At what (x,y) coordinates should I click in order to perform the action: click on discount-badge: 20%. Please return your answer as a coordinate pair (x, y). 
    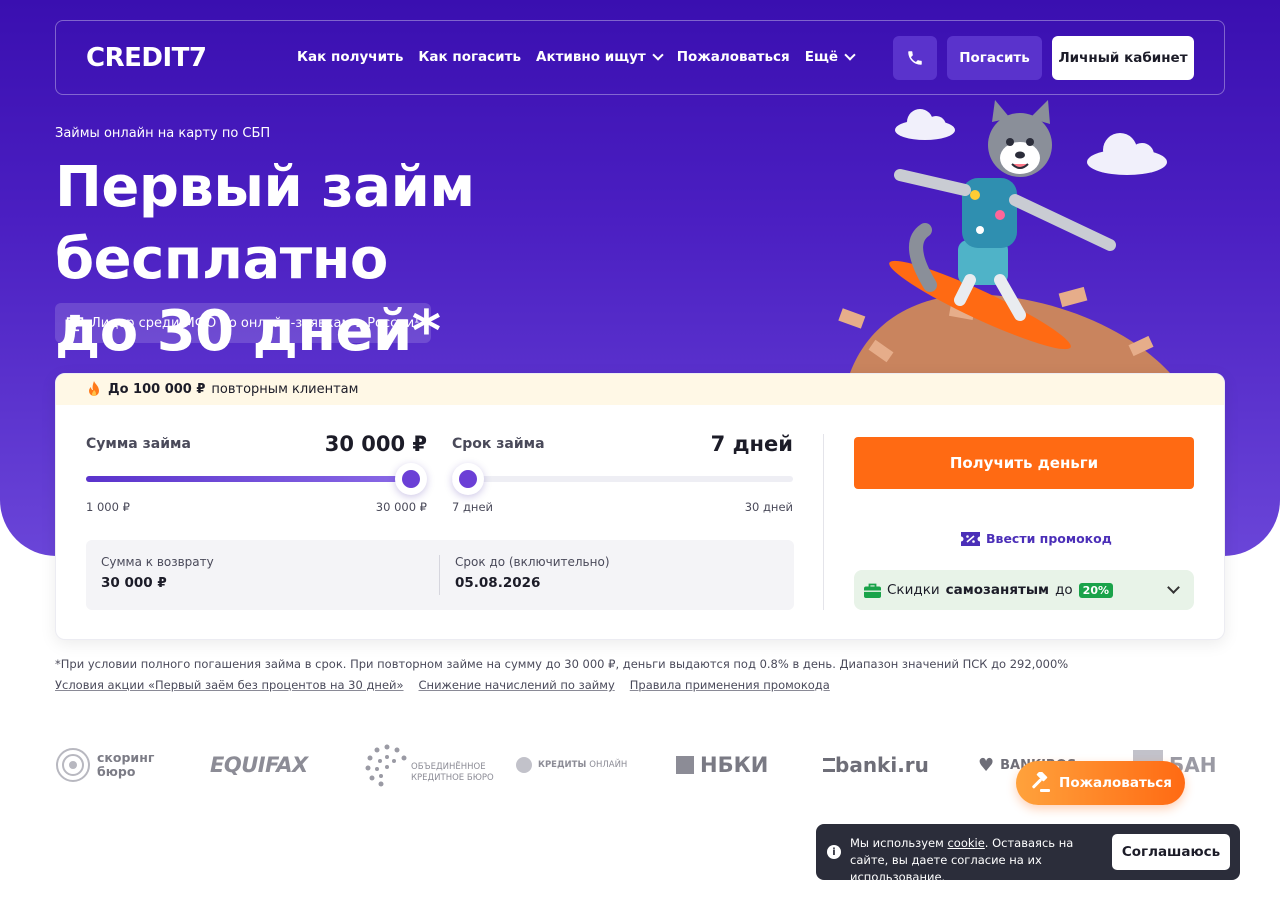
    Looking at the image, I should click on (1096, 590).